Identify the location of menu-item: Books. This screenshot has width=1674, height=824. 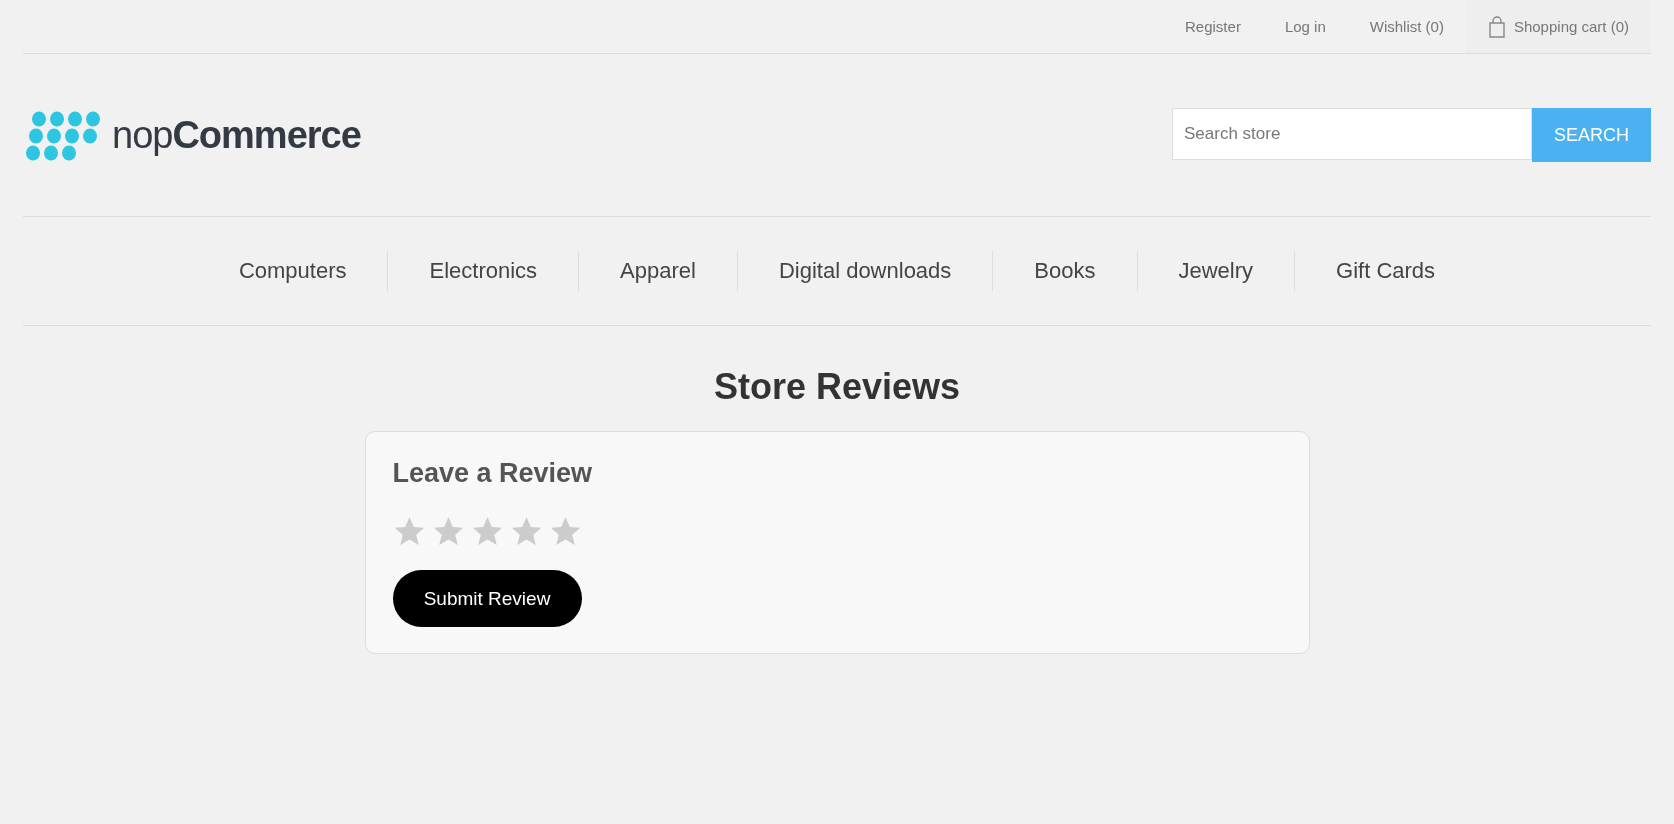
(1065, 271).